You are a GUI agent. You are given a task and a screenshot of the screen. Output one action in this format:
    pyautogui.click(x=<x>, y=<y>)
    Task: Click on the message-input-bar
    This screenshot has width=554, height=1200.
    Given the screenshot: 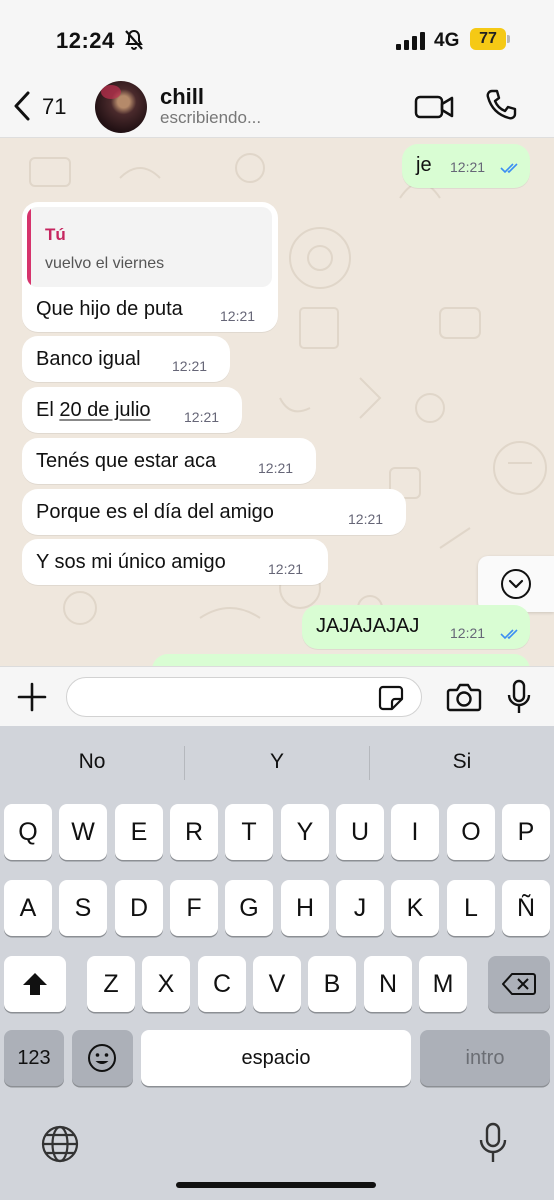 What is the action you would take?
    pyautogui.click(x=277, y=696)
    